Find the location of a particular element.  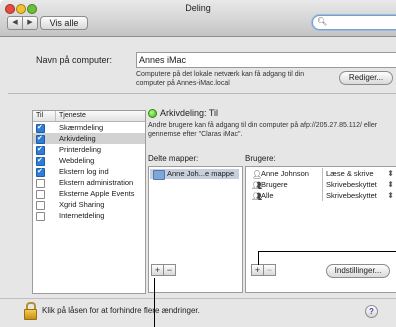

service-row: Printerdeling is located at coordinates (89, 149).